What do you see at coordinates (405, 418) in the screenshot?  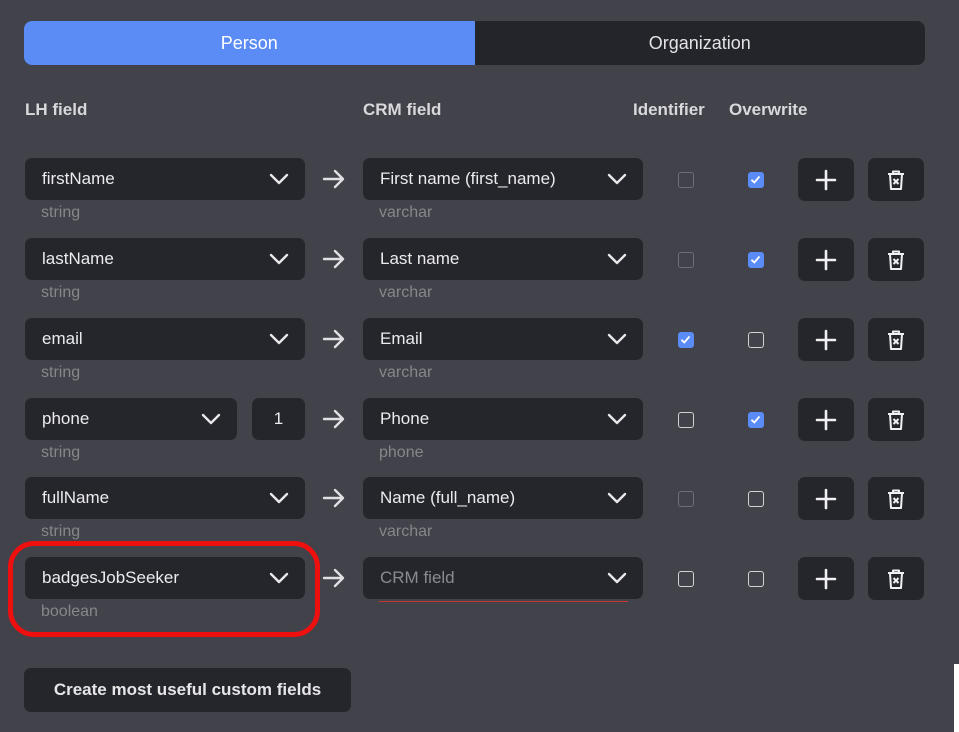 I see `crm-field-value: Phone` at bounding box center [405, 418].